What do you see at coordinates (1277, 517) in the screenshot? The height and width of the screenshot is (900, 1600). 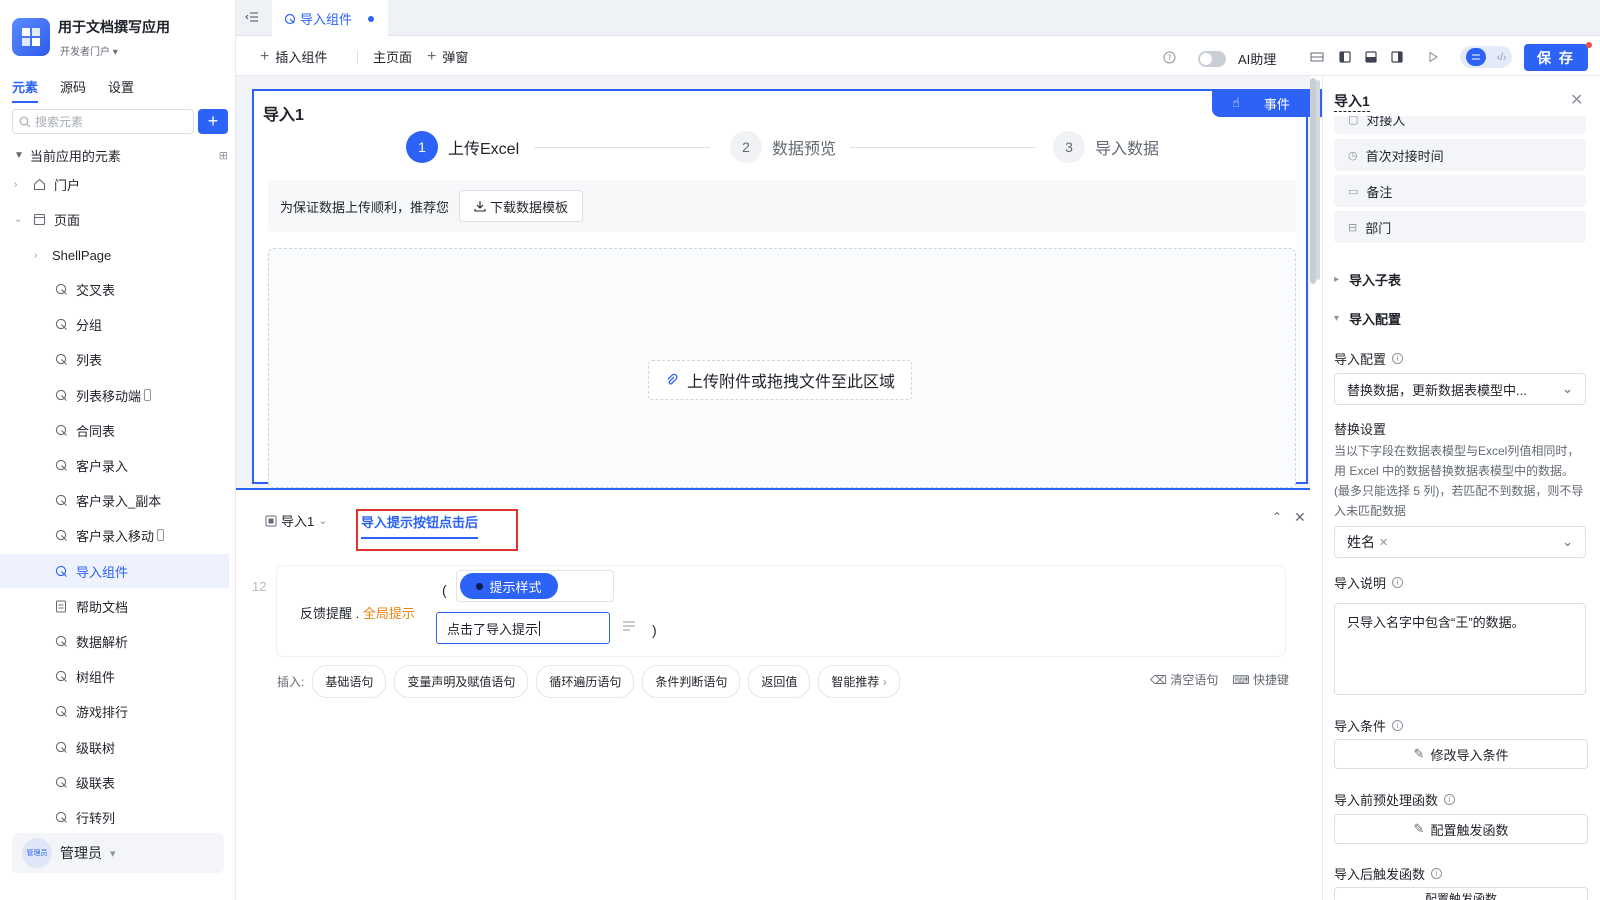 I see `collapse-panel-icon: ⌃` at bounding box center [1277, 517].